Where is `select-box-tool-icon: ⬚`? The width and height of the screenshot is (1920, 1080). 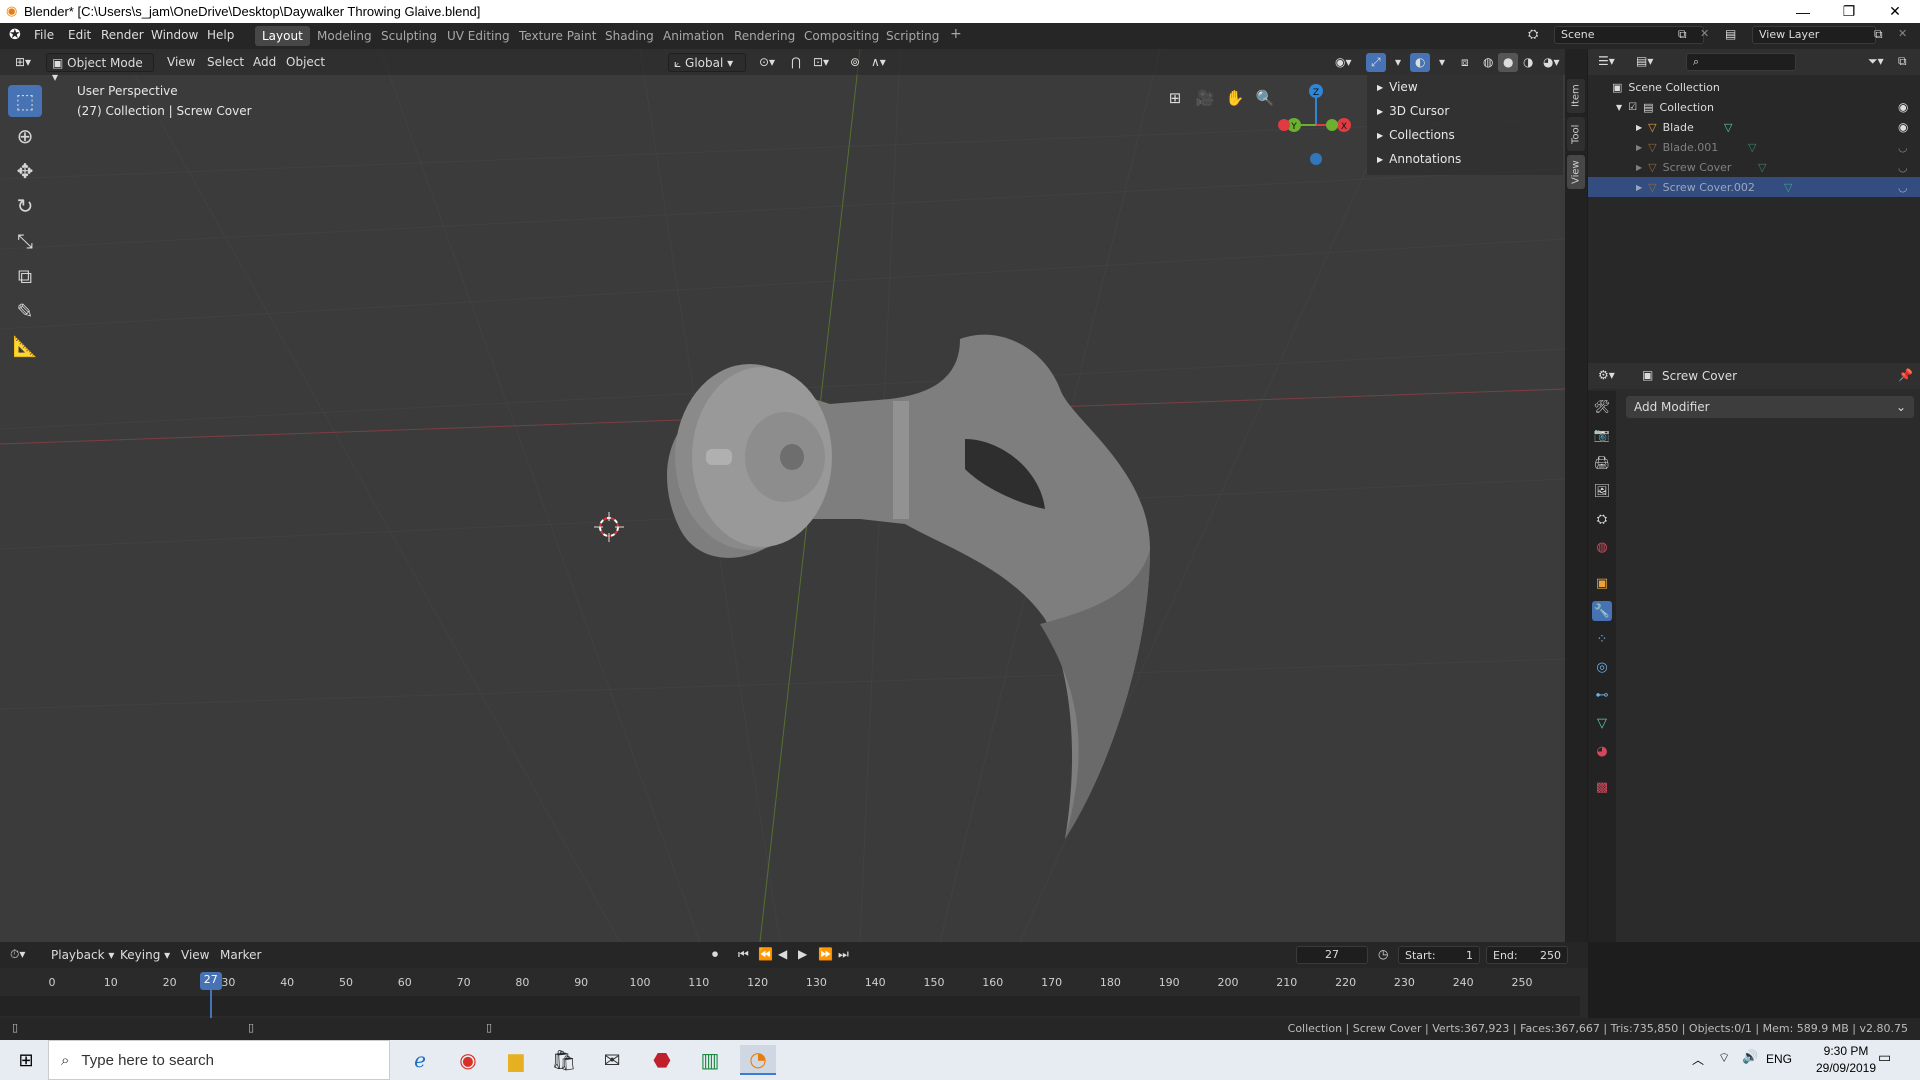 select-box-tool-icon: ⬚ is located at coordinates (25, 101).